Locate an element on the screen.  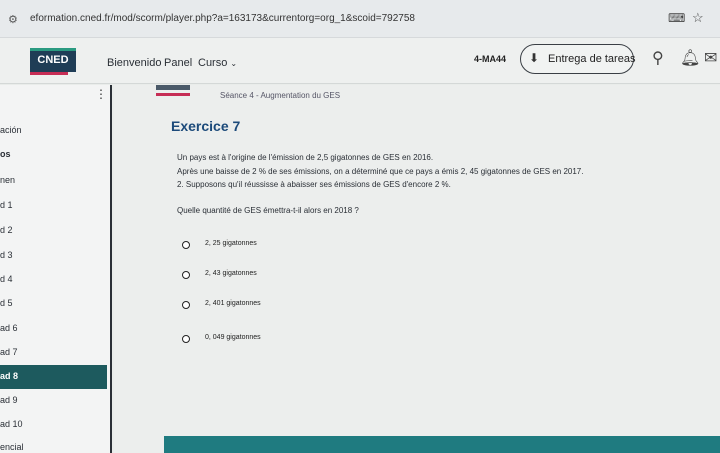
cned-logo: CNED is located at coordinates (53, 60).